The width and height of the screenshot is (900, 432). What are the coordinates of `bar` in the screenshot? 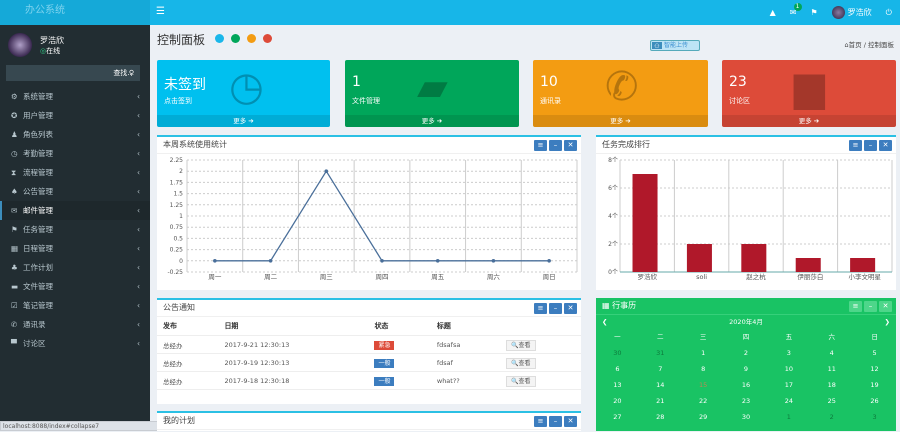 It's located at (645, 223).